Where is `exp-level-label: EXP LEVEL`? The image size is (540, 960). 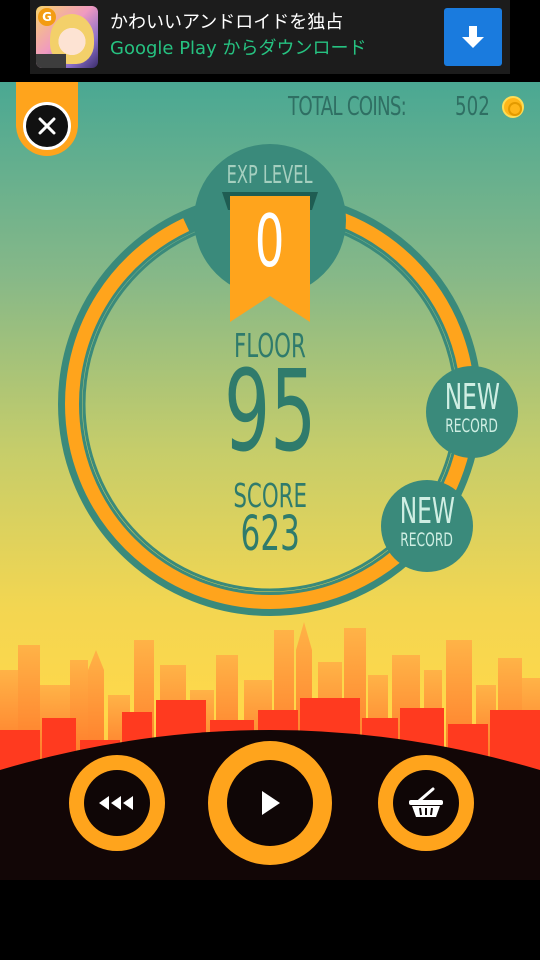 exp-level-label: EXP LEVEL is located at coordinates (270, 174).